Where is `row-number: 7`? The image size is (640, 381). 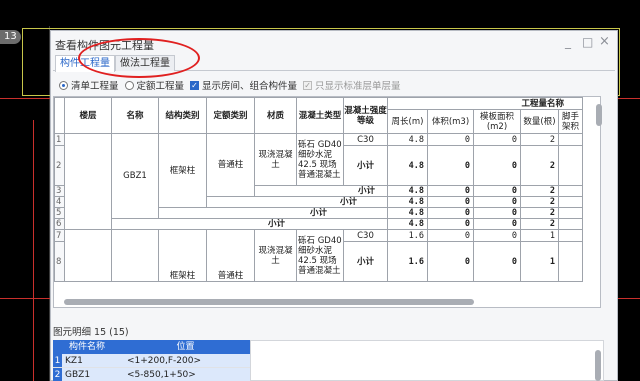 row-number: 7 is located at coordinates (59, 235).